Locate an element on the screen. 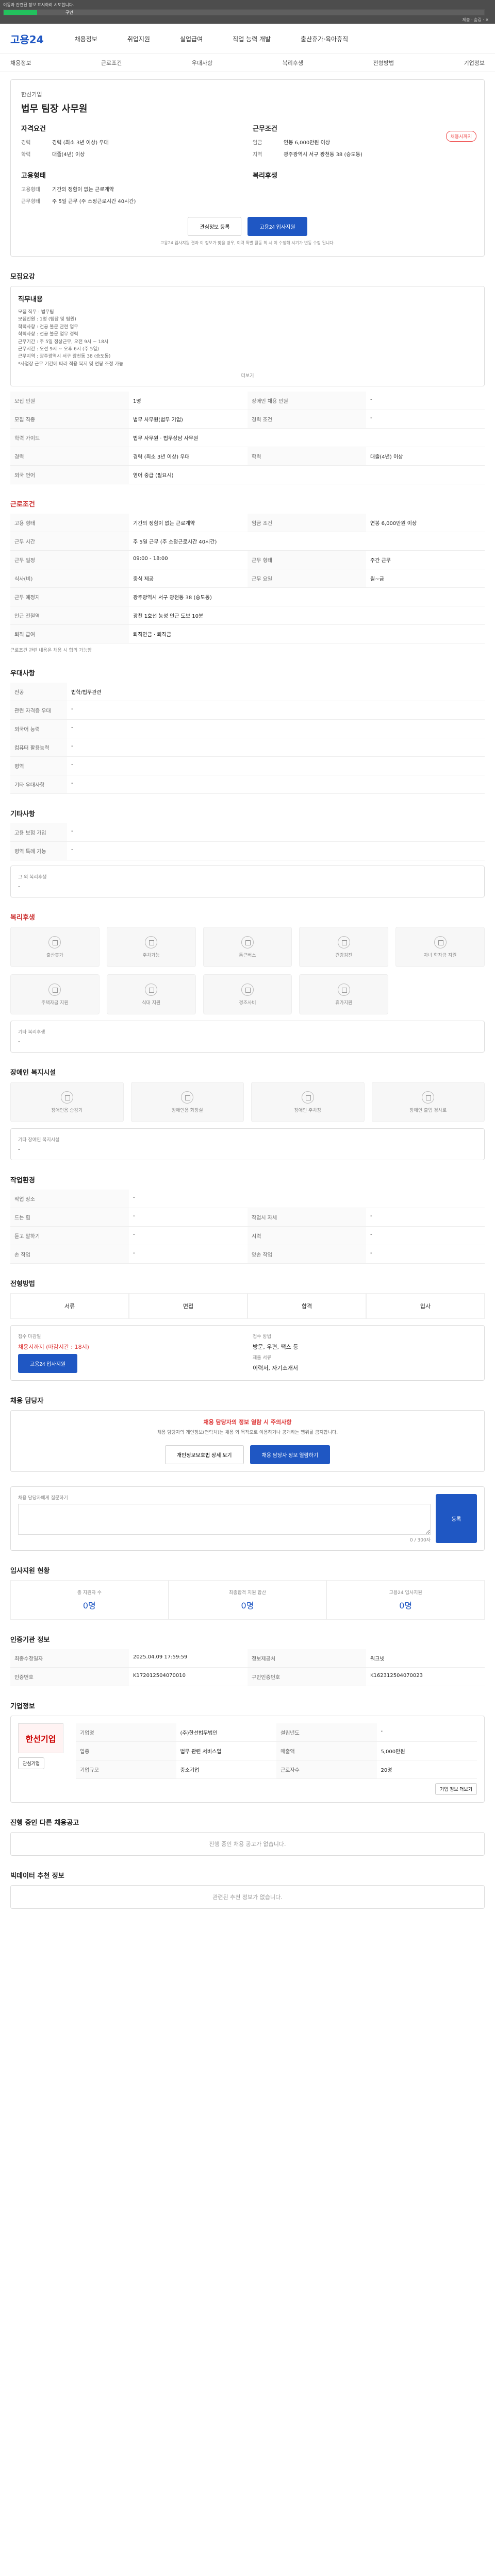 This screenshot has height=2576, width=495. disability-label: 장애인용 화장실 is located at coordinates (187, 1110).